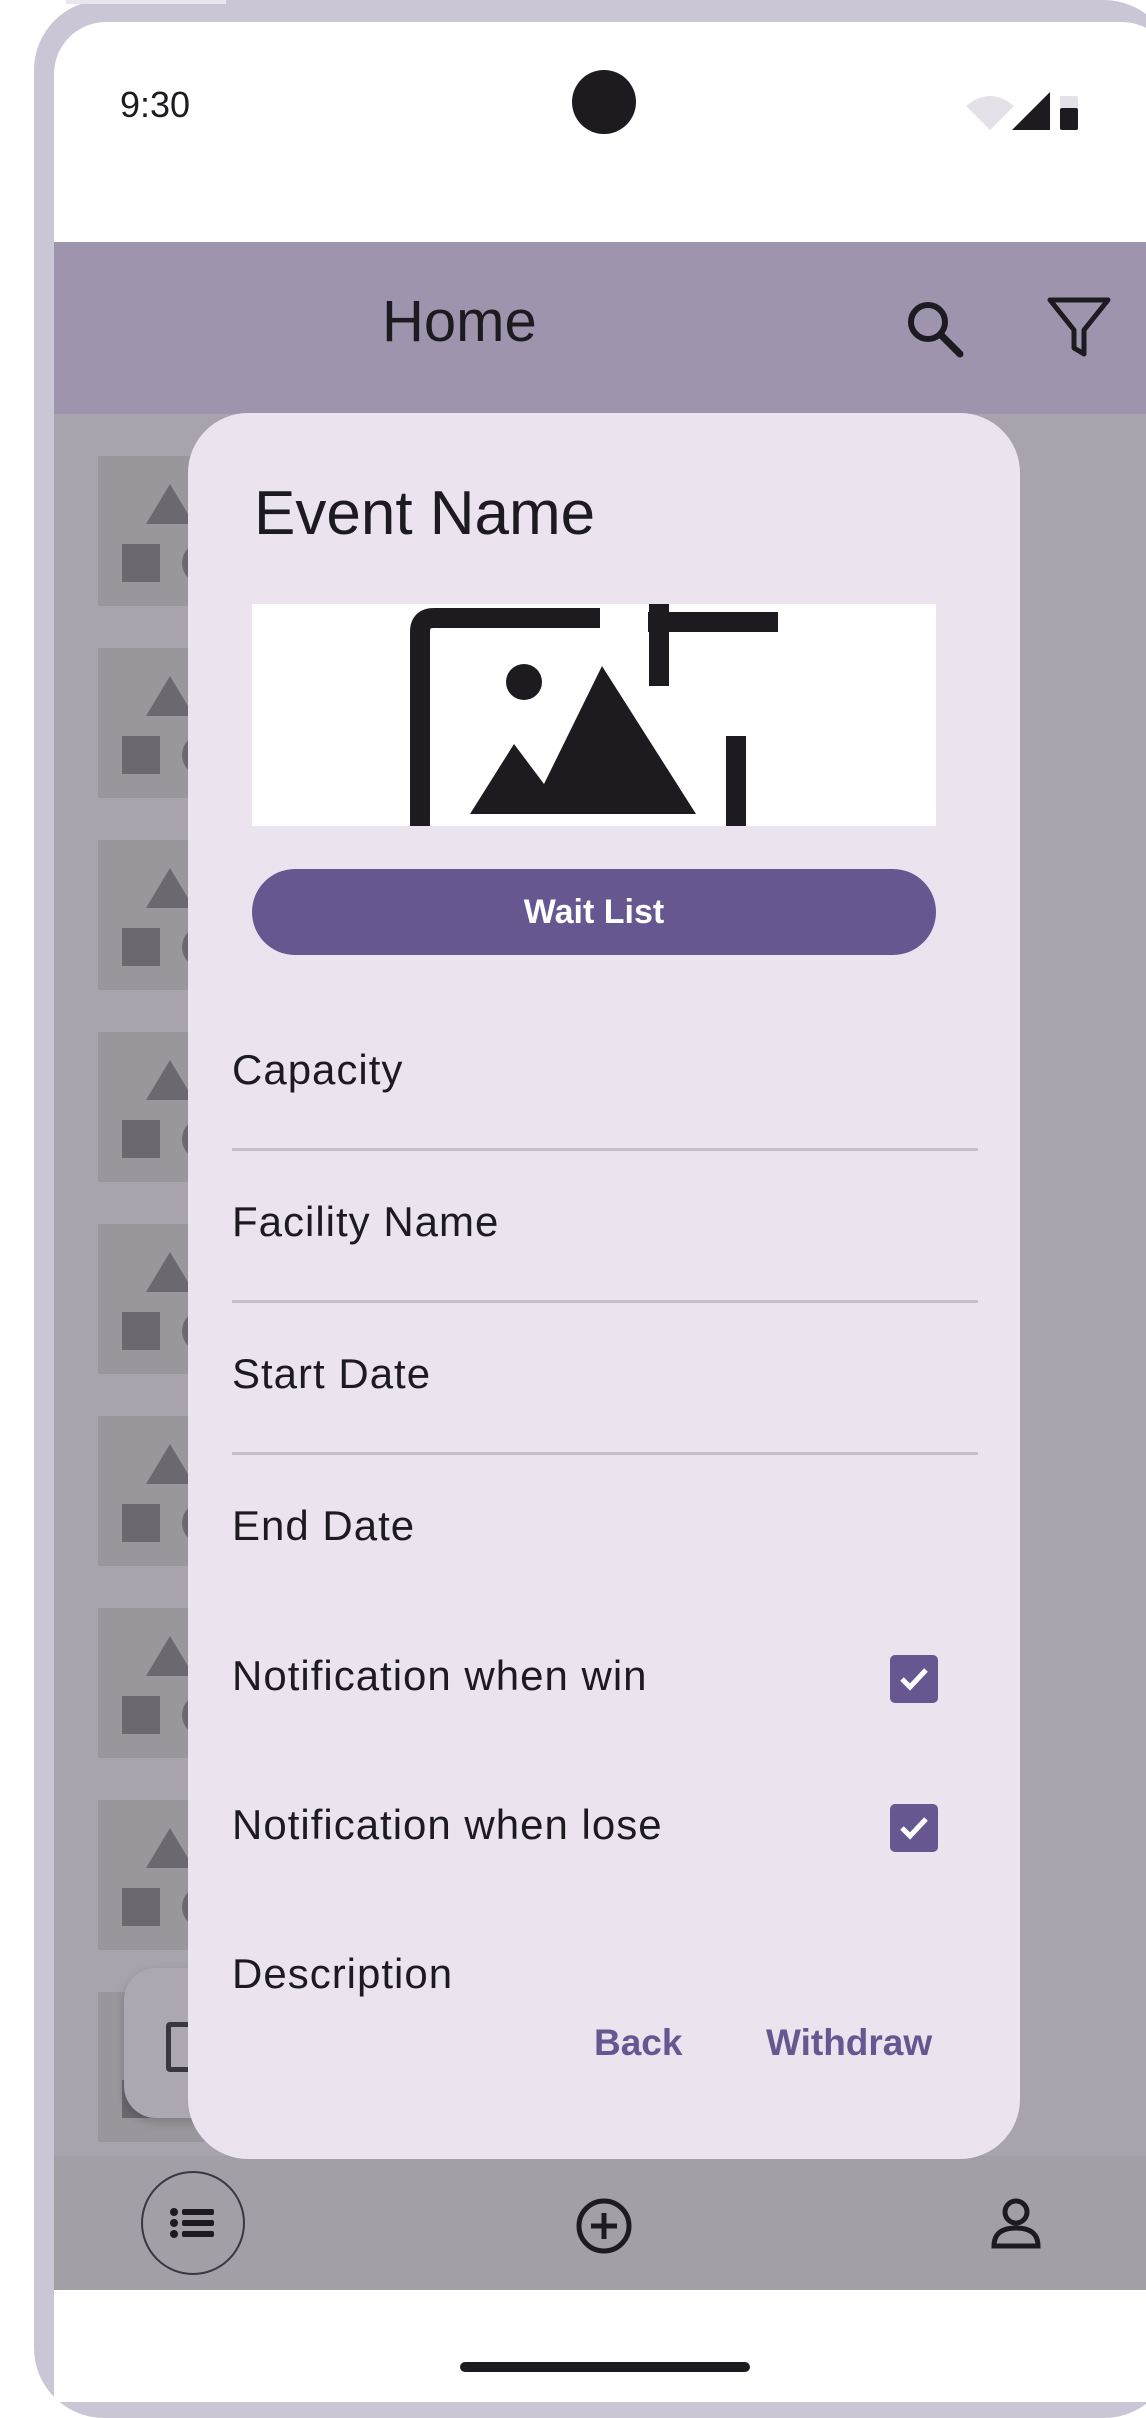 Image resolution: width=1146 pixels, height=2418 pixels. What do you see at coordinates (990, 113) in the screenshot?
I see `wifi-icon` at bounding box center [990, 113].